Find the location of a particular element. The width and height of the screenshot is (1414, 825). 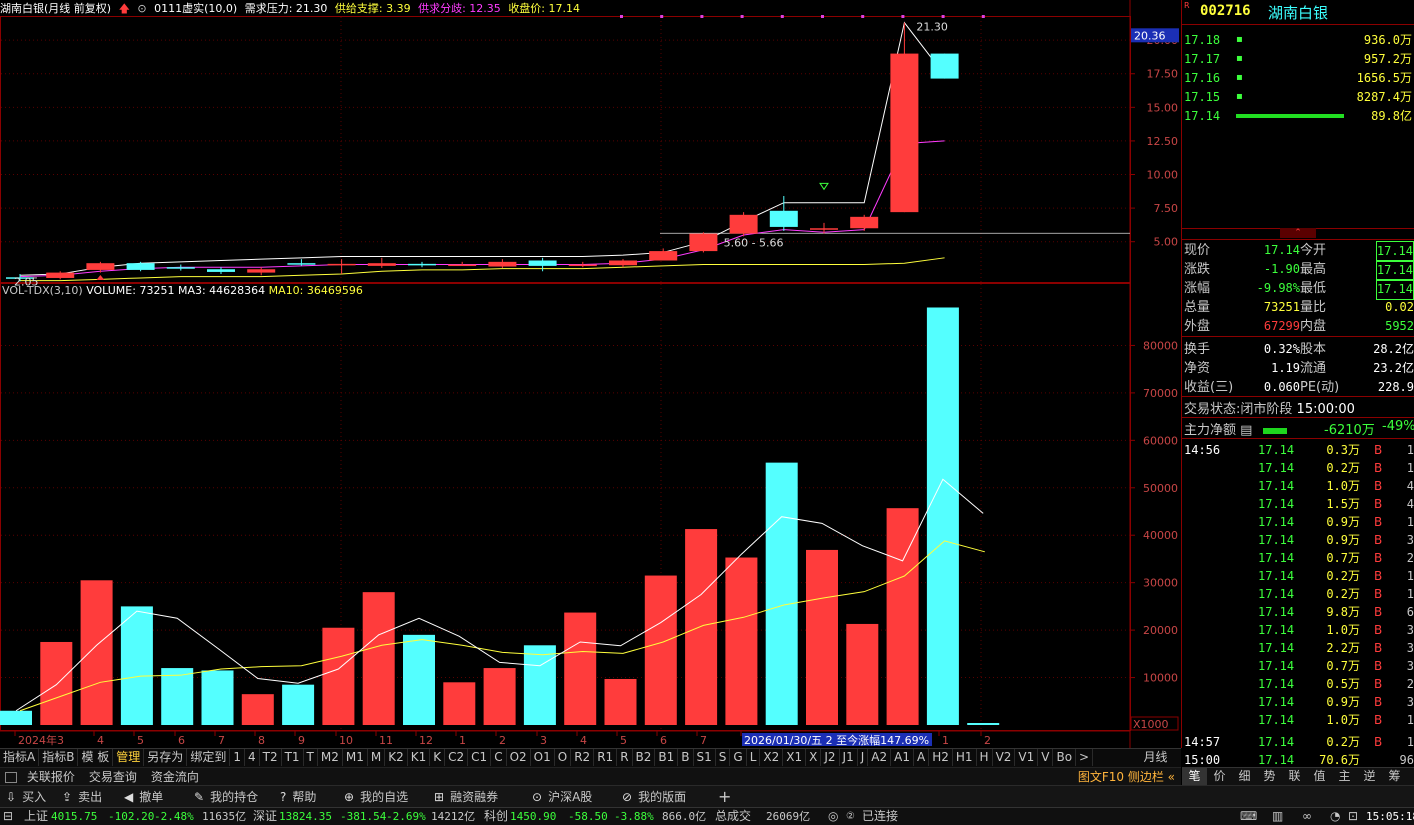

indicator-tab: R is located at coordinates (625, 757).